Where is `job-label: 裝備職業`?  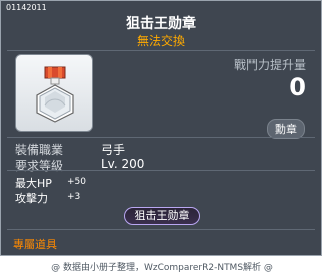 job-label: 裝備職業 is located at coordinates (39, 150).